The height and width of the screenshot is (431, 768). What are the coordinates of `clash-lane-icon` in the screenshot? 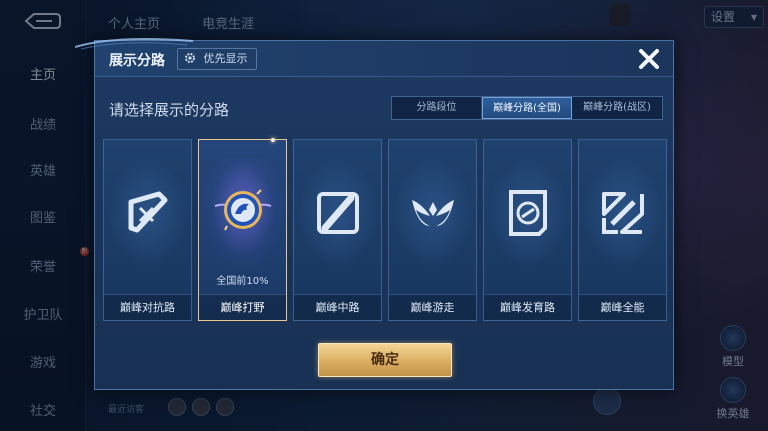 It's located at (148, 212).